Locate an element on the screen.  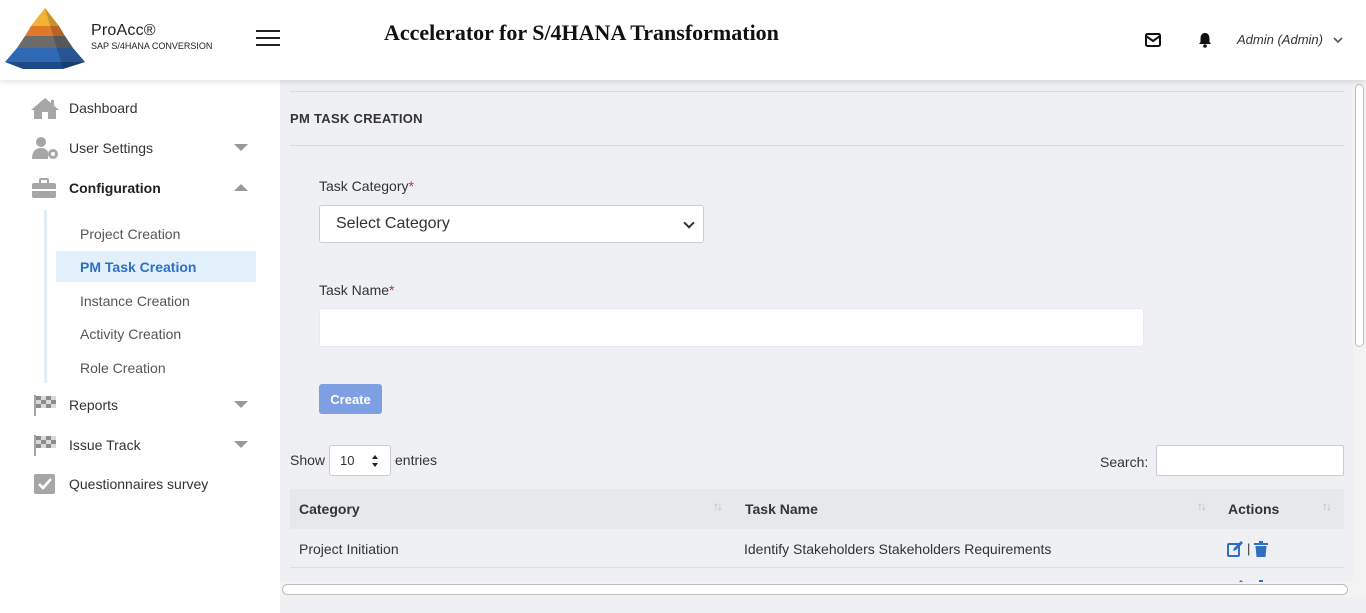
table-header: Category ↑↓ Task Name ↑↓ Actions ↑↓ is located at coordinates (817, 509).